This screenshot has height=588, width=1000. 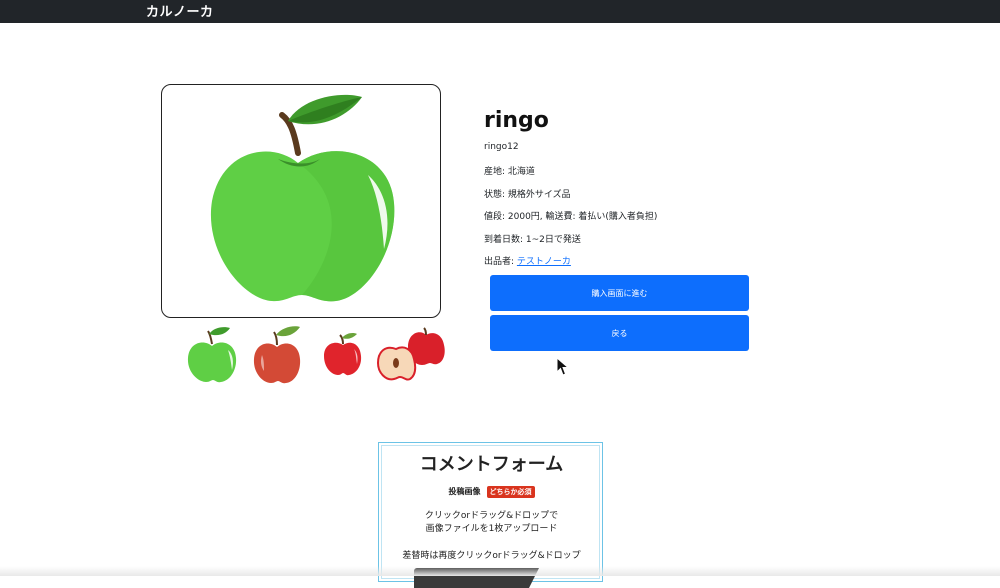 I want to click on post-image-label-row: 投稿画像 どちらか必須, so click(x=491, y=492).